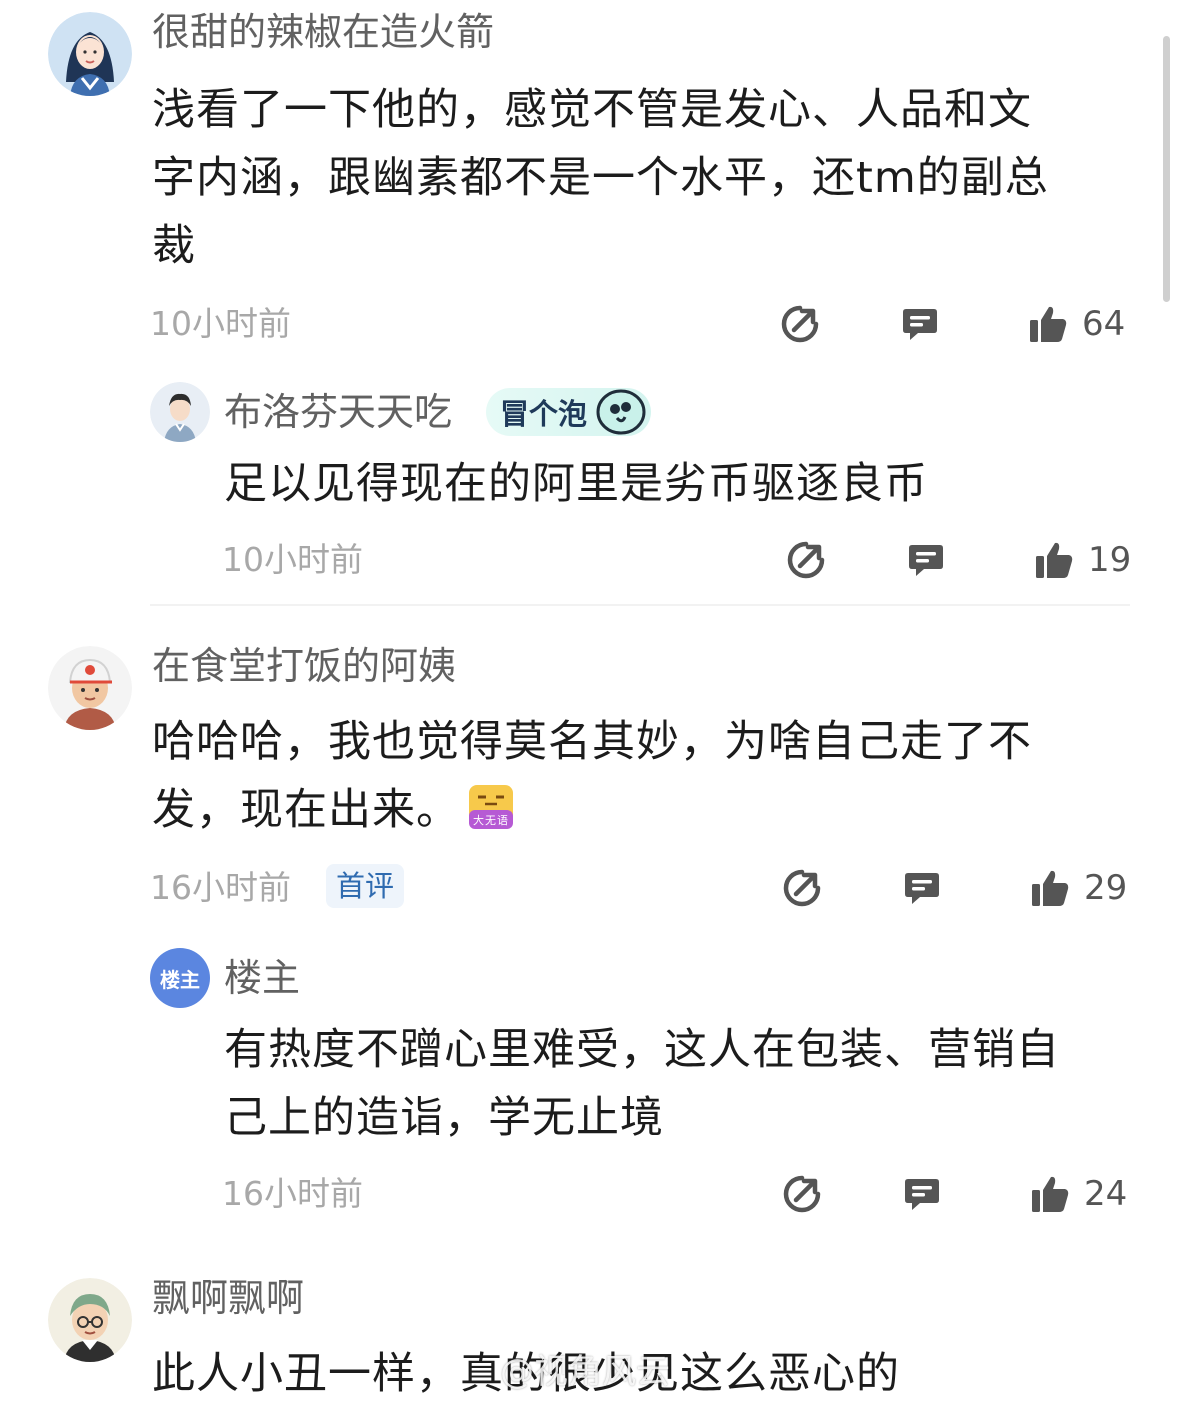 Image resolution: width=1180 pixels, height=1408 pixels. What do you see at coordinates (544, 414) in the screenshot?
I see `badge-label: 冒个泡` at bounding box center [544, 414].